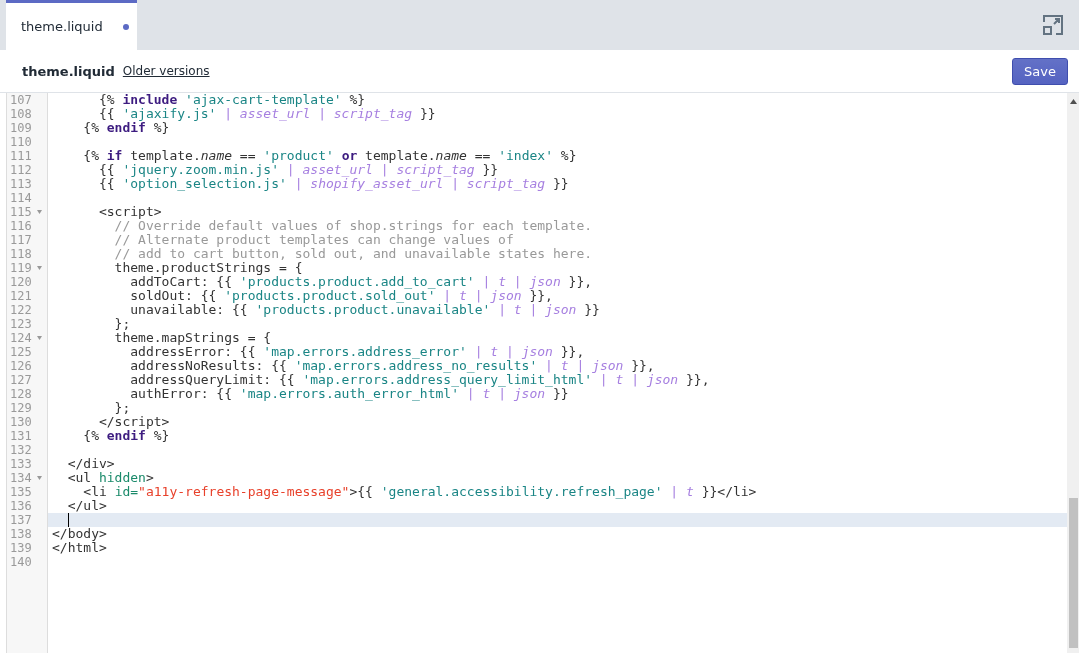 This screenshot has height=653, width=1079. Describe the element at coordinates (353, 254) in the screenshot. I see `code-line: // add to cart button, sold out, and unavailable states here.` at that location.